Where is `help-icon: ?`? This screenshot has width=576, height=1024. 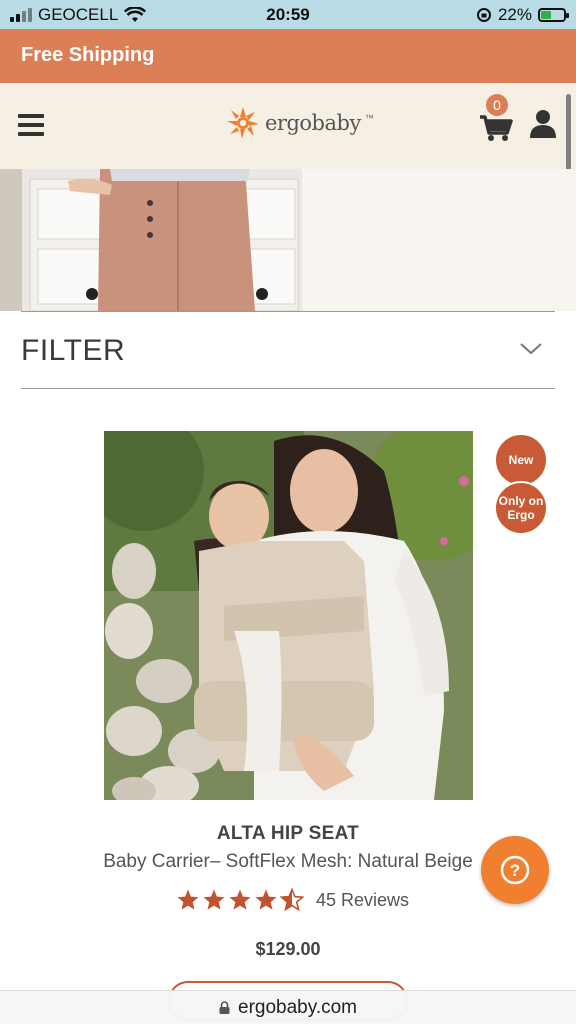 help-icon: ? is located at coordinates (515, 870).